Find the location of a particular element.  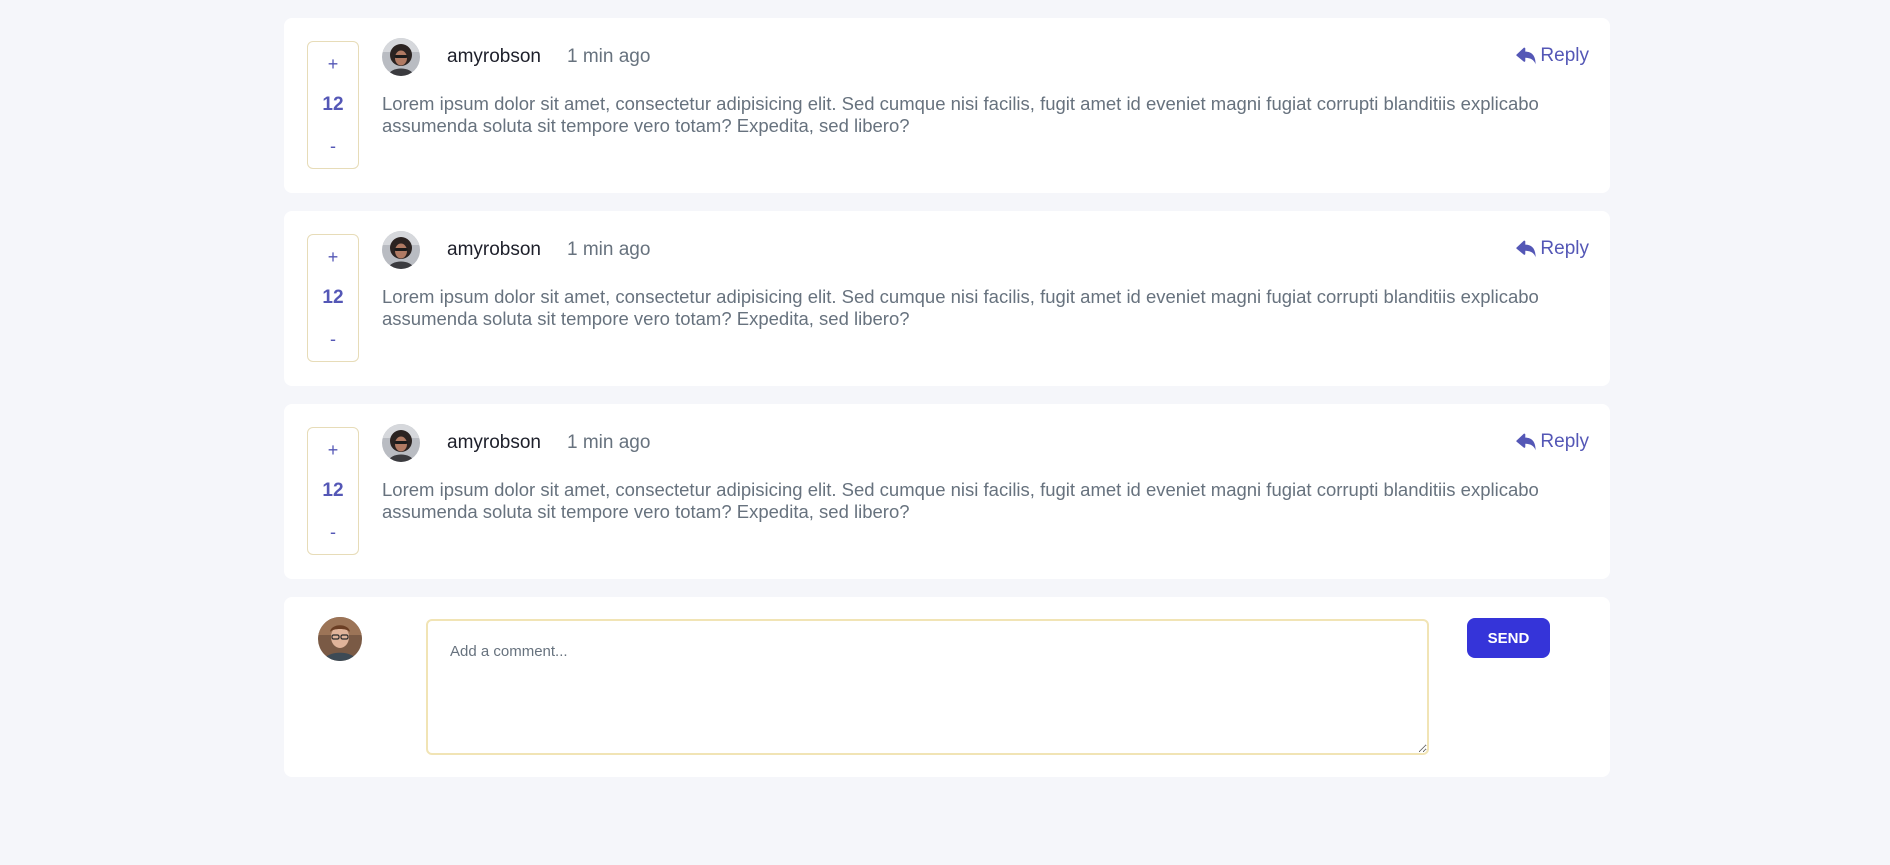

comment-input is located at coordinates (927, 687).